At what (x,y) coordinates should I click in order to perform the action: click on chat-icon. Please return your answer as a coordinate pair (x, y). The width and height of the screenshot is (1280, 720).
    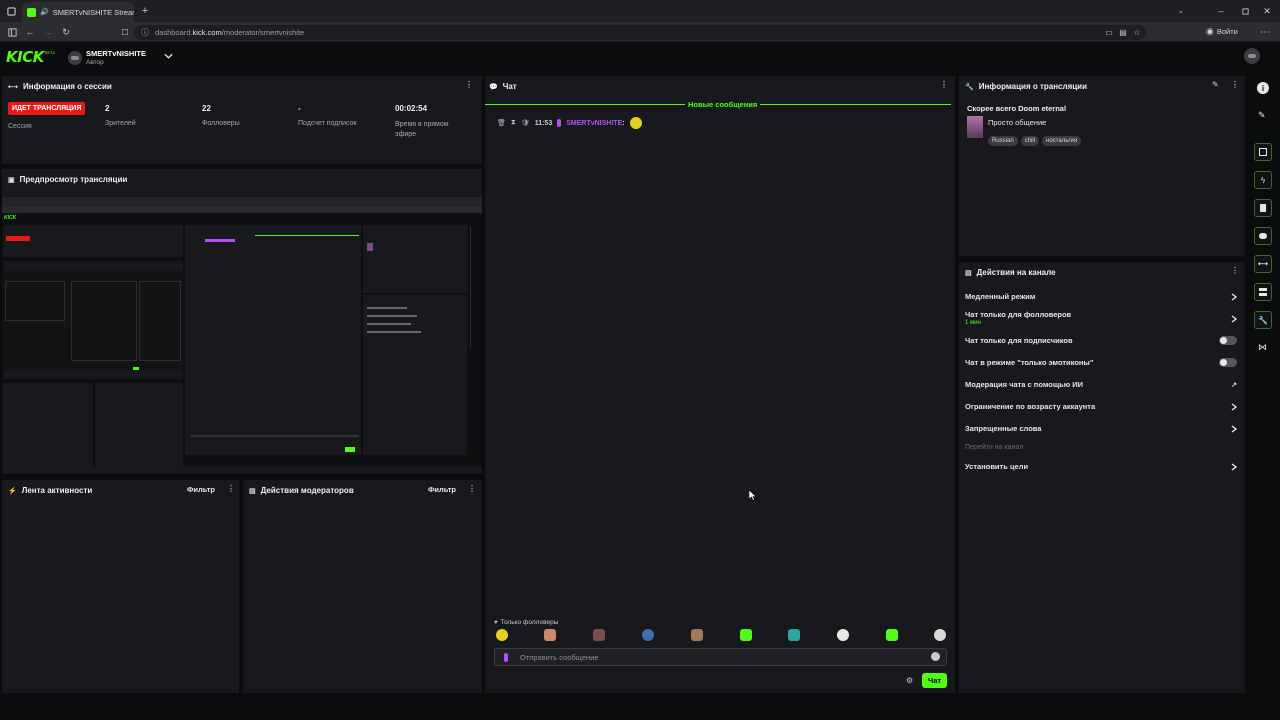
    Looking at the image, I should click on (1263, 236).